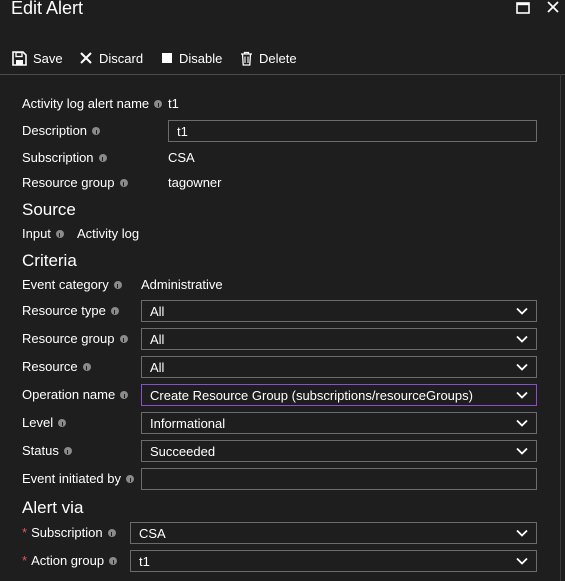 Image resolution: width=565 pixels, height=581 pixels. I want to click on level-label-text: Level, so click(38, 422).